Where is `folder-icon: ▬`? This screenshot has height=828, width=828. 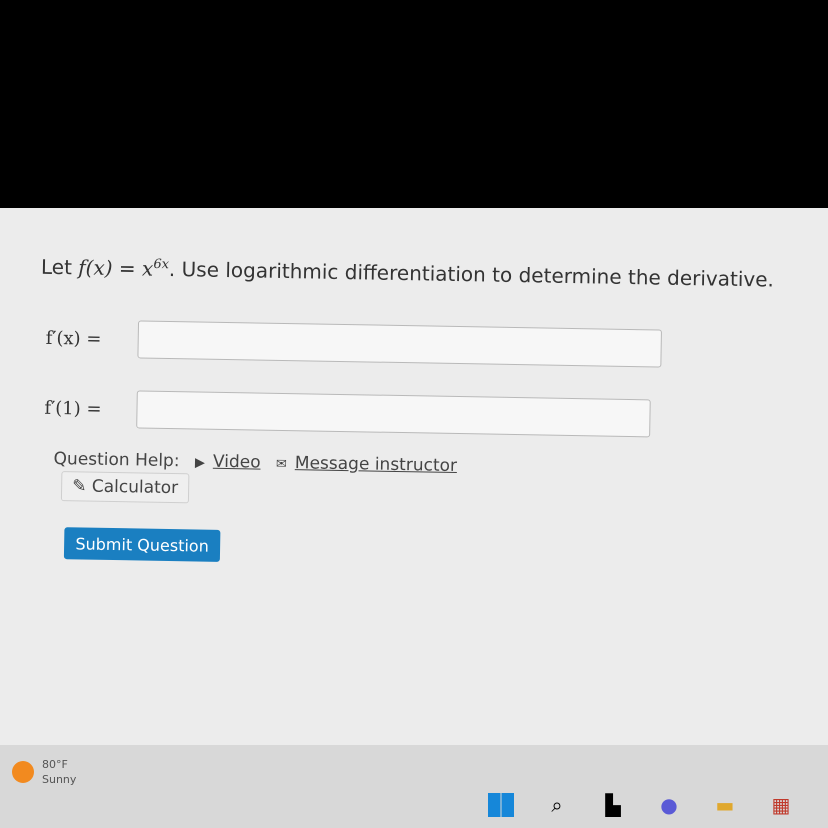
folder-icon: ▬ is located at coordinates (725, 805).